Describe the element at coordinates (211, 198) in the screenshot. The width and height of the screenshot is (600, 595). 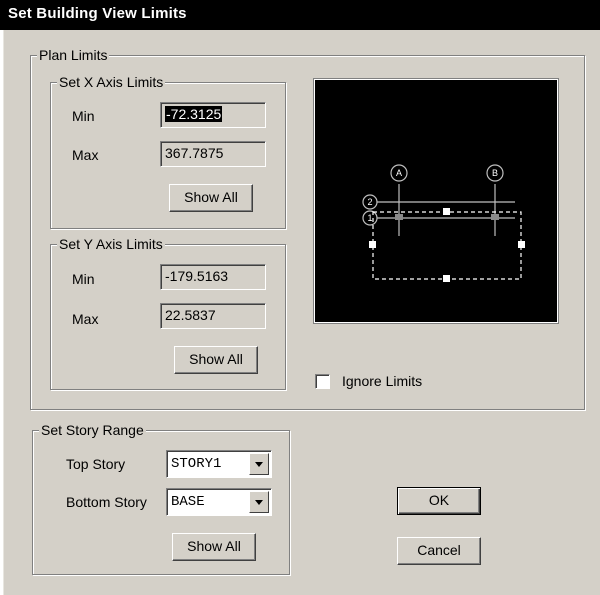
I see `x-show-all-button: Show All` at that location.